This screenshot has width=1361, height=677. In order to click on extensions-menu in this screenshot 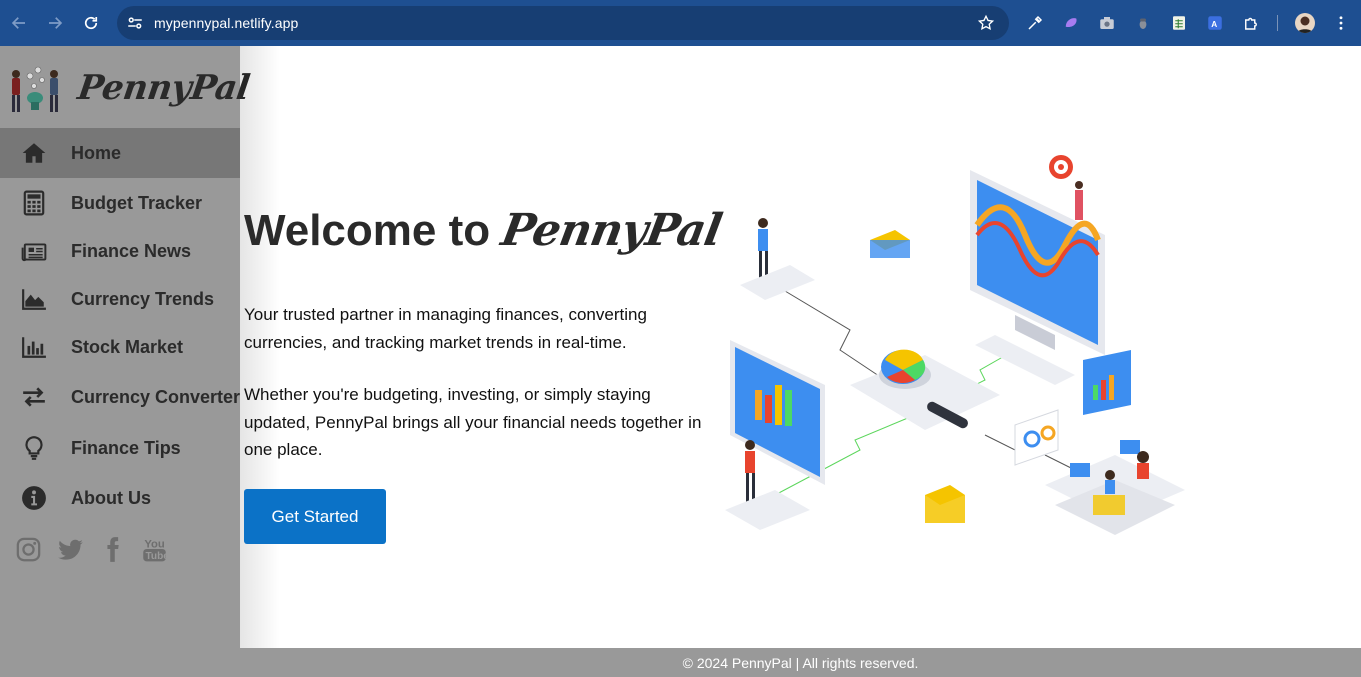, I will do `click(1251, 23)`.